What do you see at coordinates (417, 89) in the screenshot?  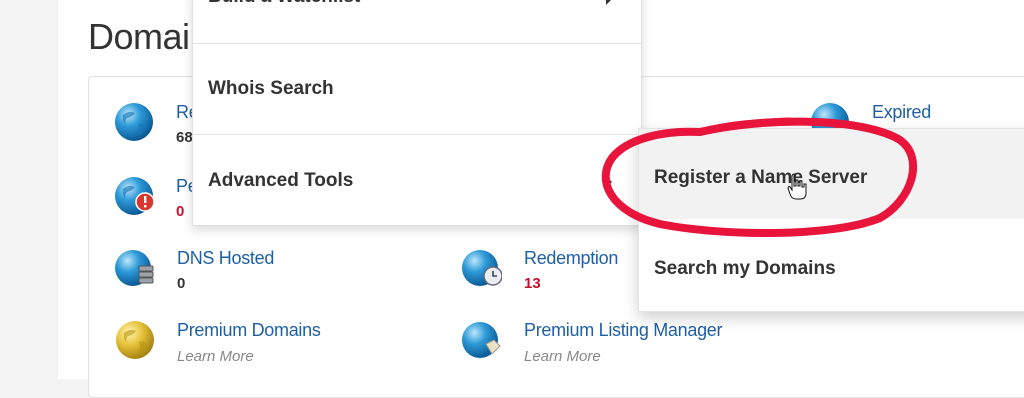 I see `menu-item-whois-search: Whois Search` at bounding box center [417, 89].